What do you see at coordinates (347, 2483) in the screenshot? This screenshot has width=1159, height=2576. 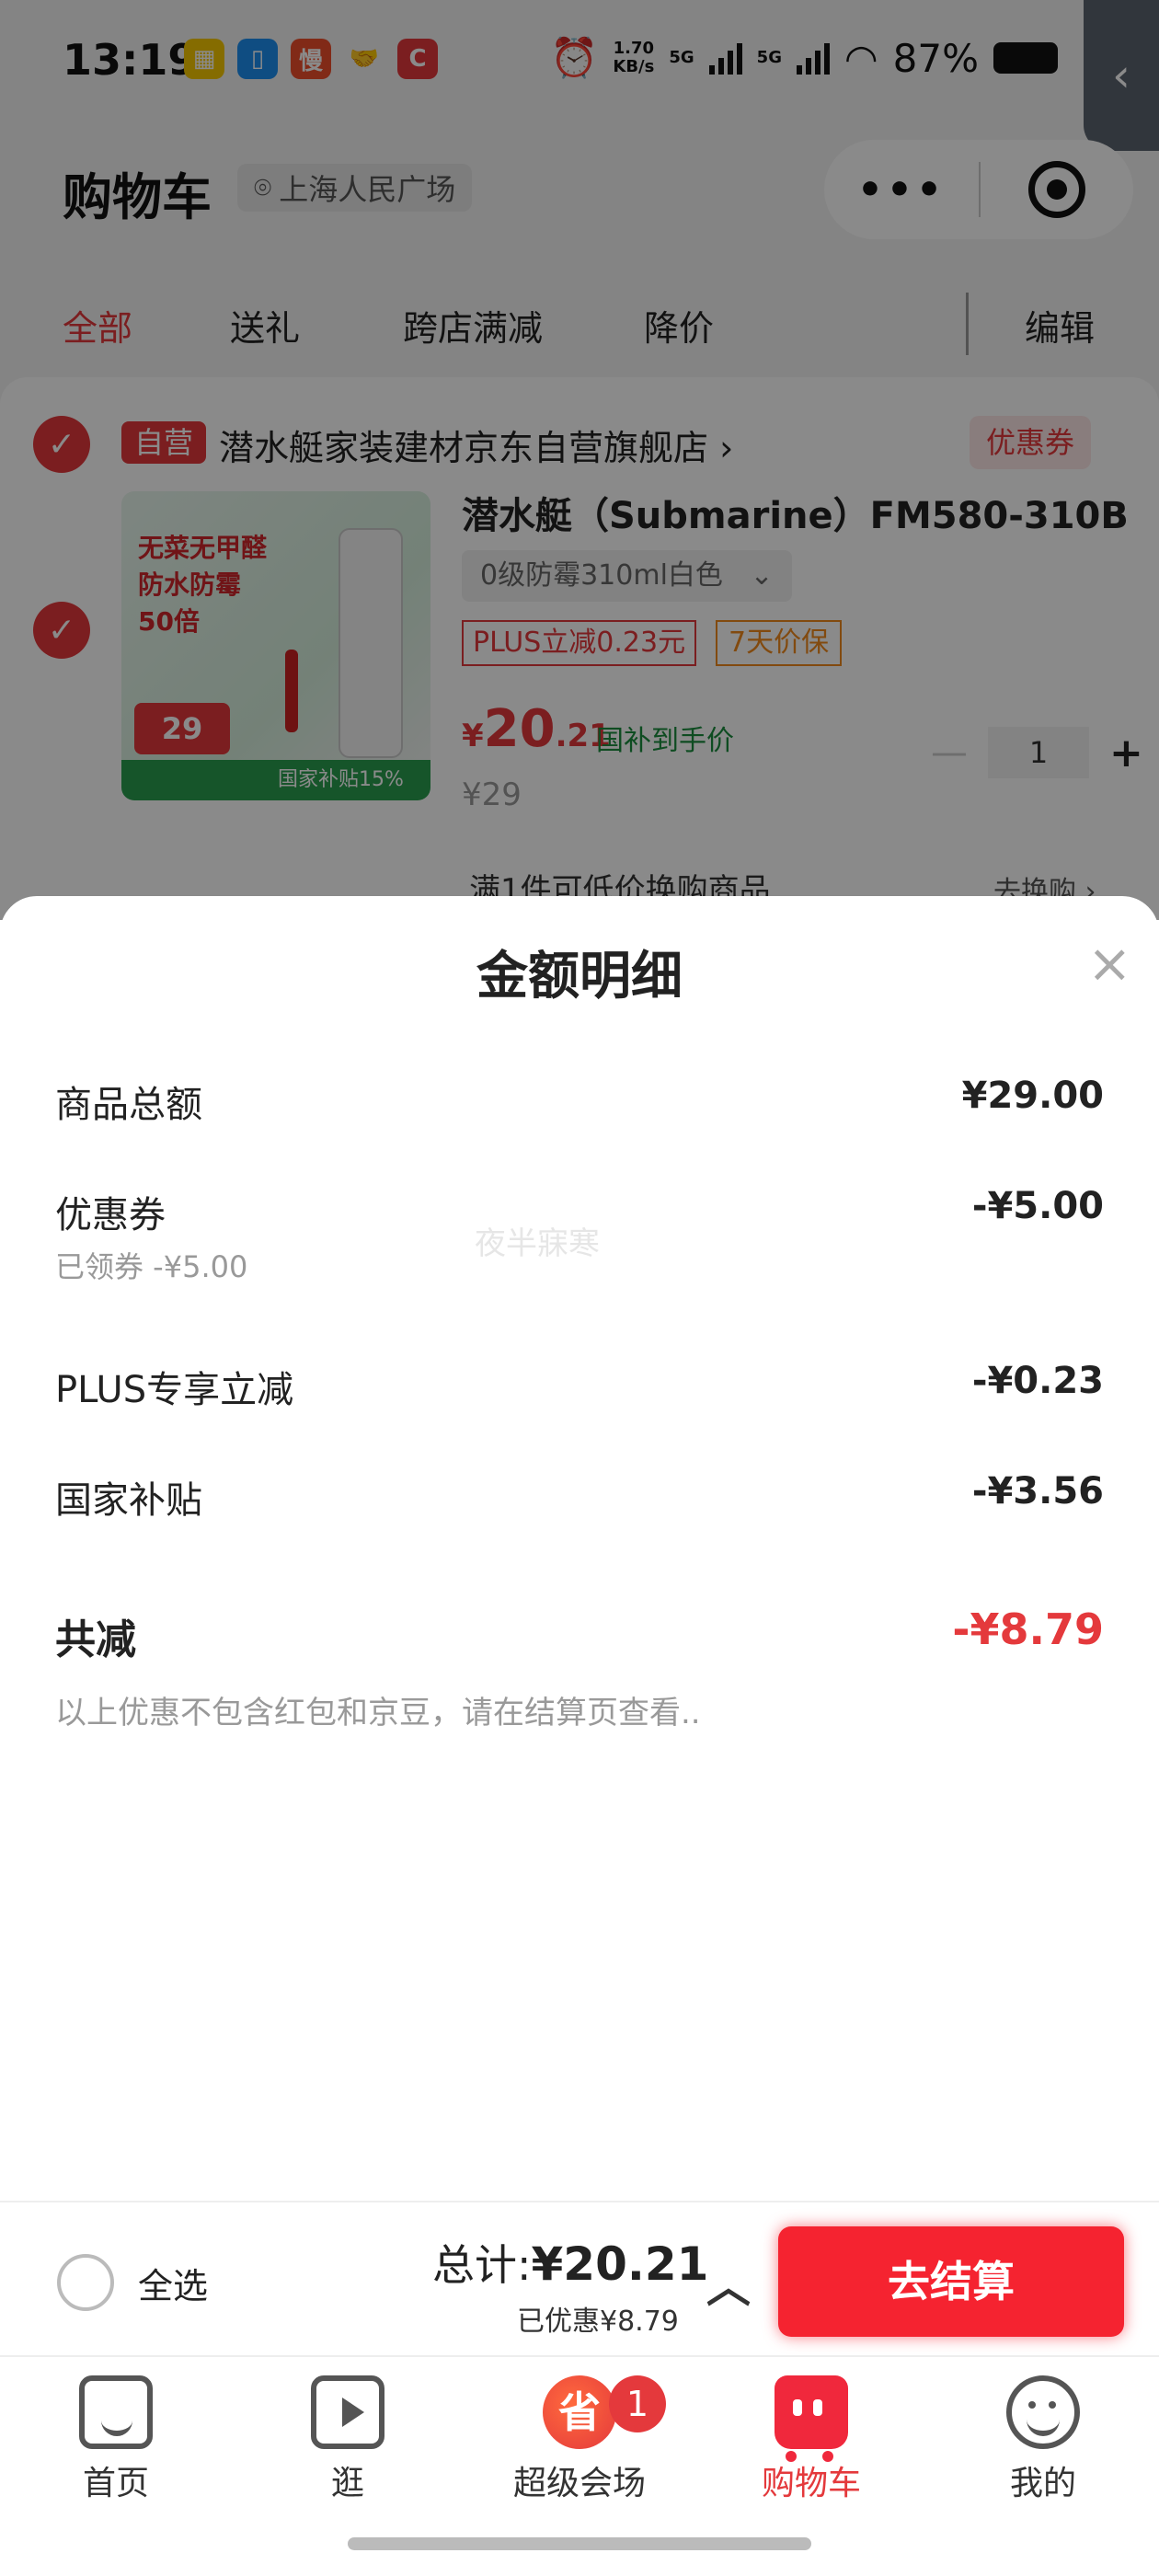 I see `tab-browse-label: 逛` at bounding box center [347, 2483].